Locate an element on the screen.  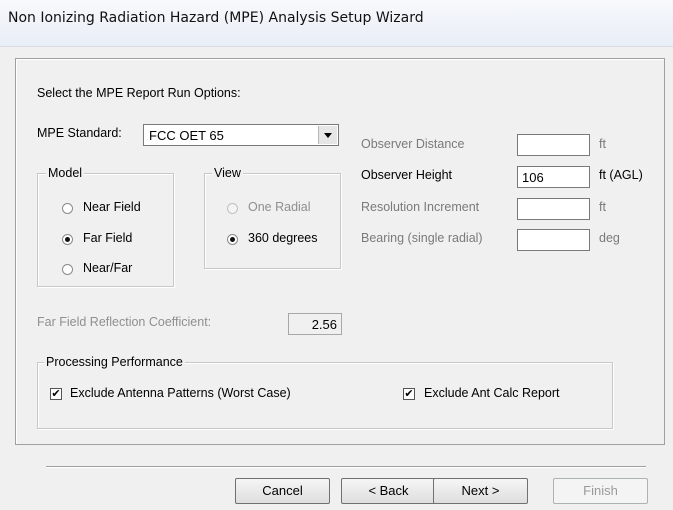
resolution-increment-input is located at coordinates (553, 209).